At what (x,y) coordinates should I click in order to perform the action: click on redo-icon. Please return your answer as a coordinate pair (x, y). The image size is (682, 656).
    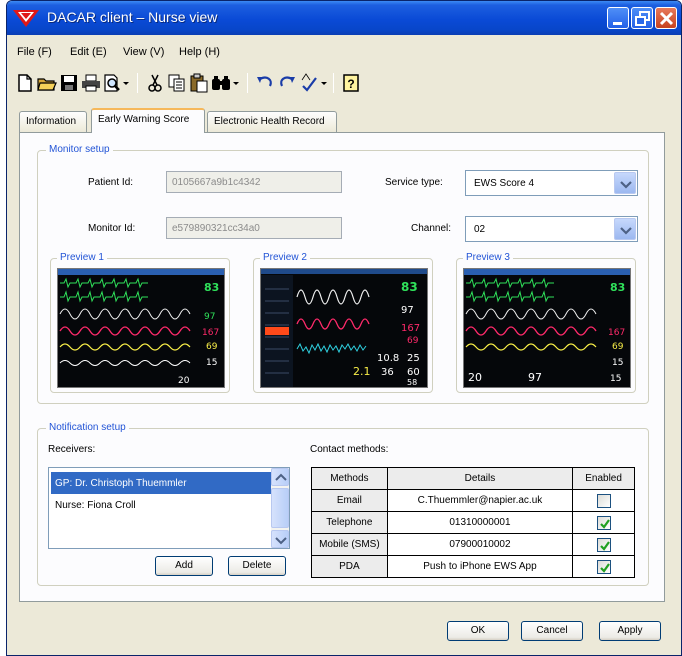
    Looking at the image, I should click on (287, 81).